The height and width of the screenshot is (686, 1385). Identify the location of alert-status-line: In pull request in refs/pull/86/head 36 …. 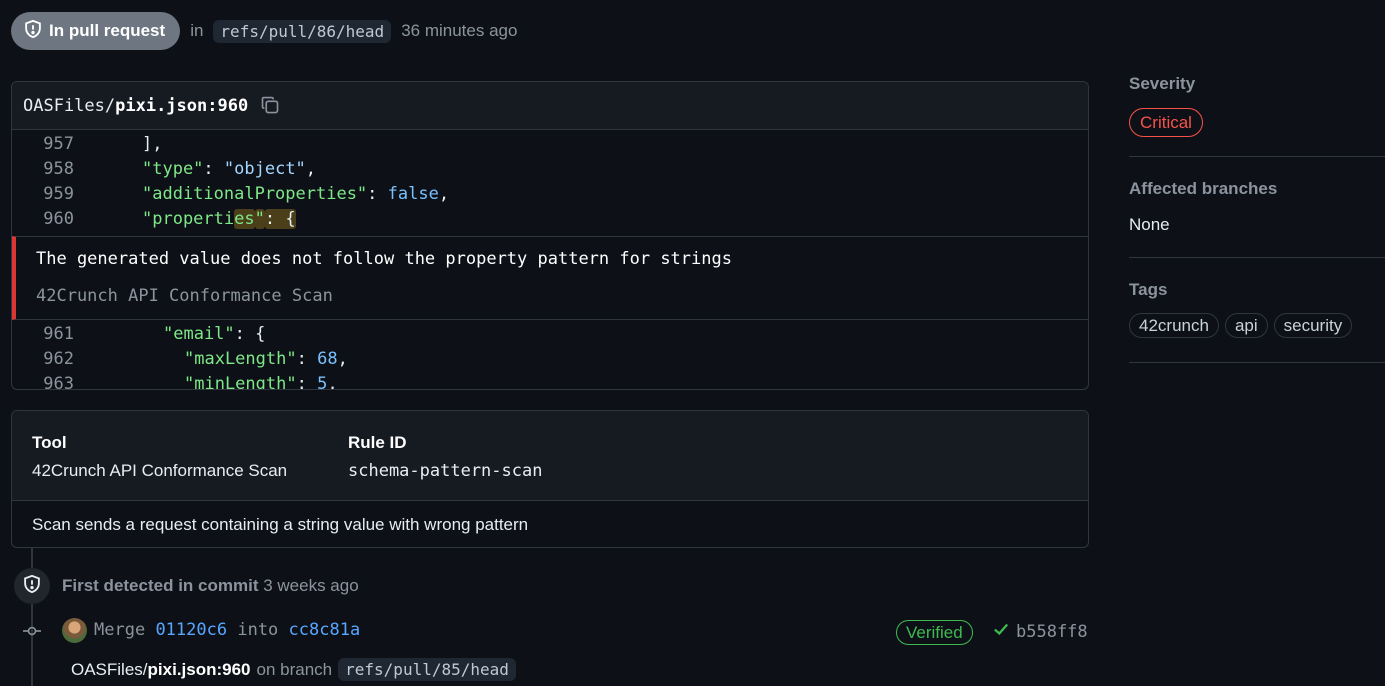
(264, 31).